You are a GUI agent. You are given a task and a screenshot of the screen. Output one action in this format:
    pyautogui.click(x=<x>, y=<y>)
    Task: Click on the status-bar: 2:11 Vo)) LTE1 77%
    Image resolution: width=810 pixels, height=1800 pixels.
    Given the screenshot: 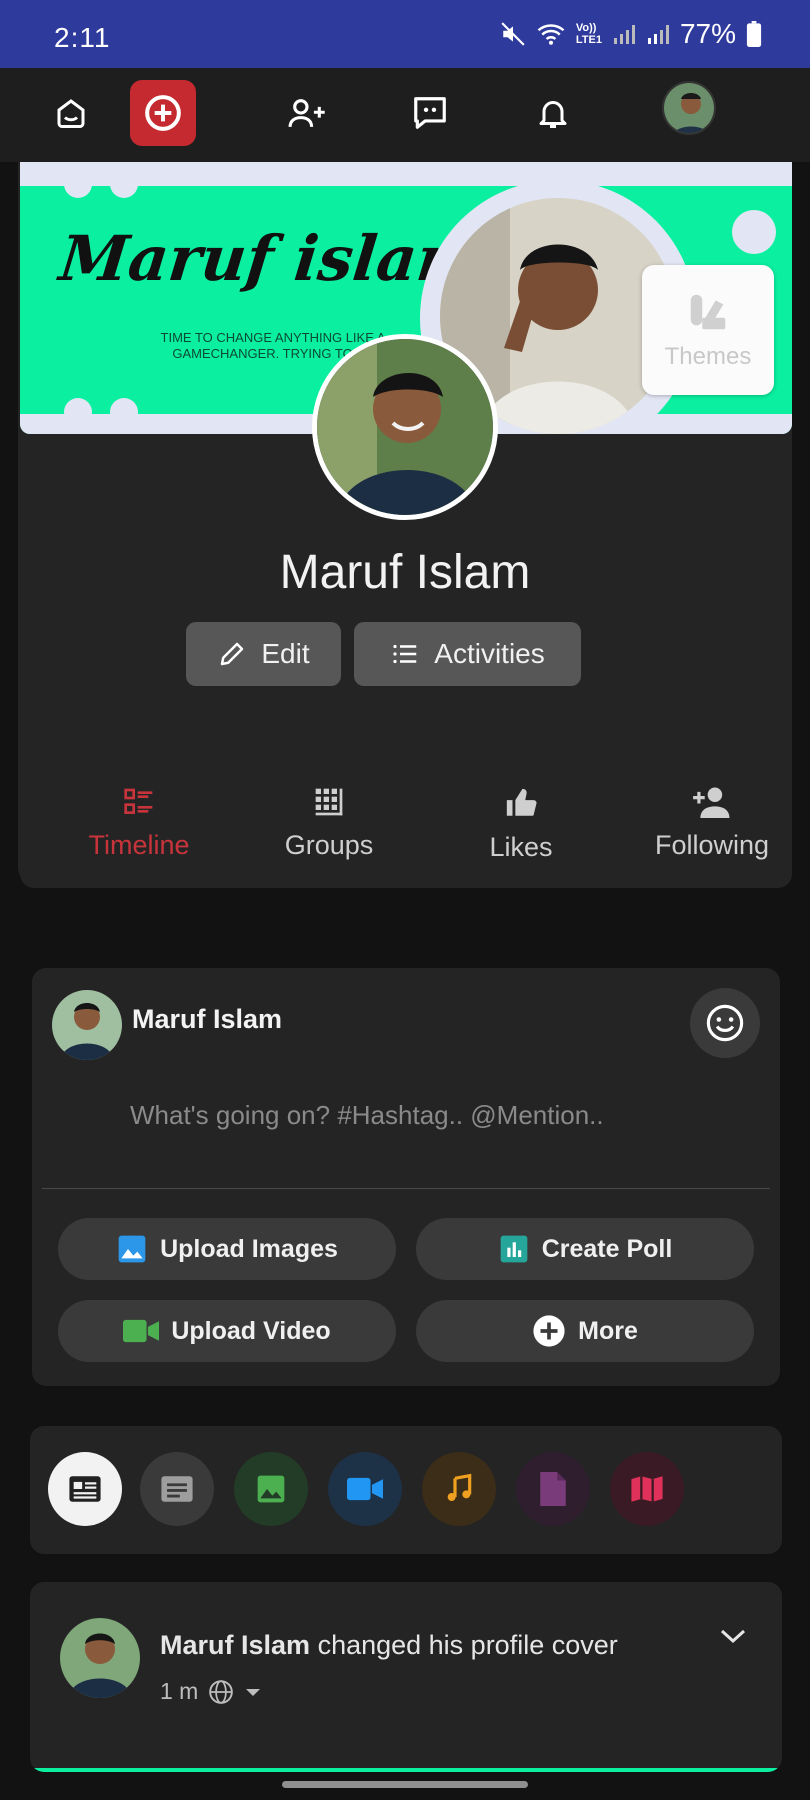 What is the action you would take?
    pyautogui.click(x=405, y=34)
    